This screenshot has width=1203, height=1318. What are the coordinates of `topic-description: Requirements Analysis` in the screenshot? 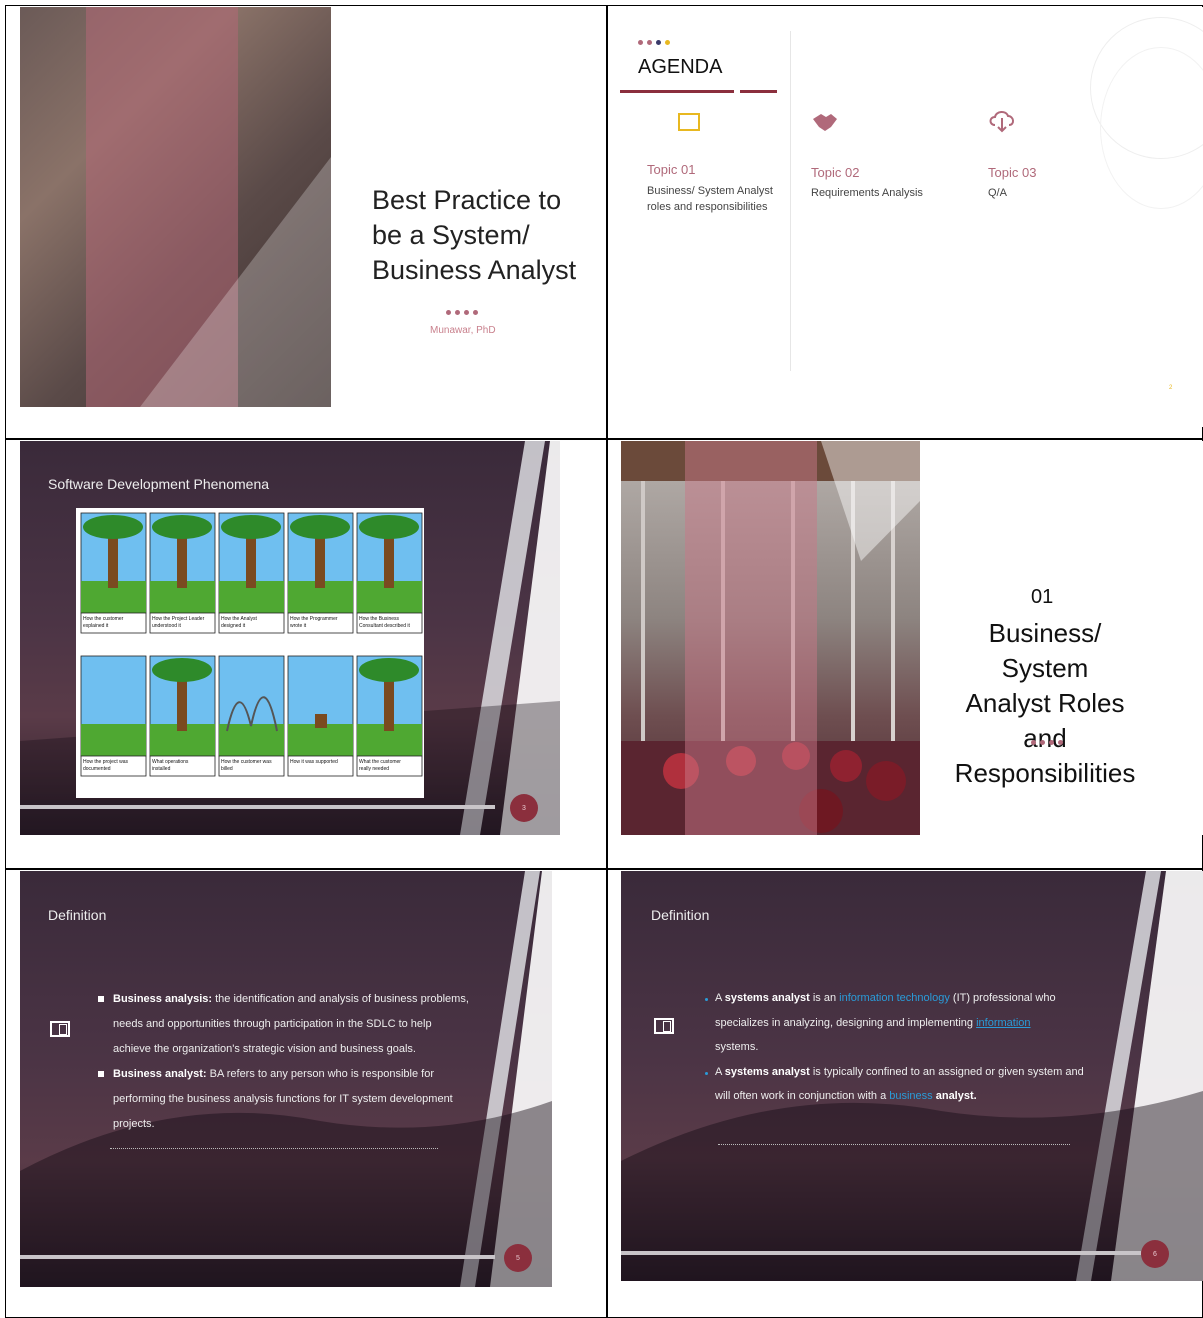 It's located at (867, 193).